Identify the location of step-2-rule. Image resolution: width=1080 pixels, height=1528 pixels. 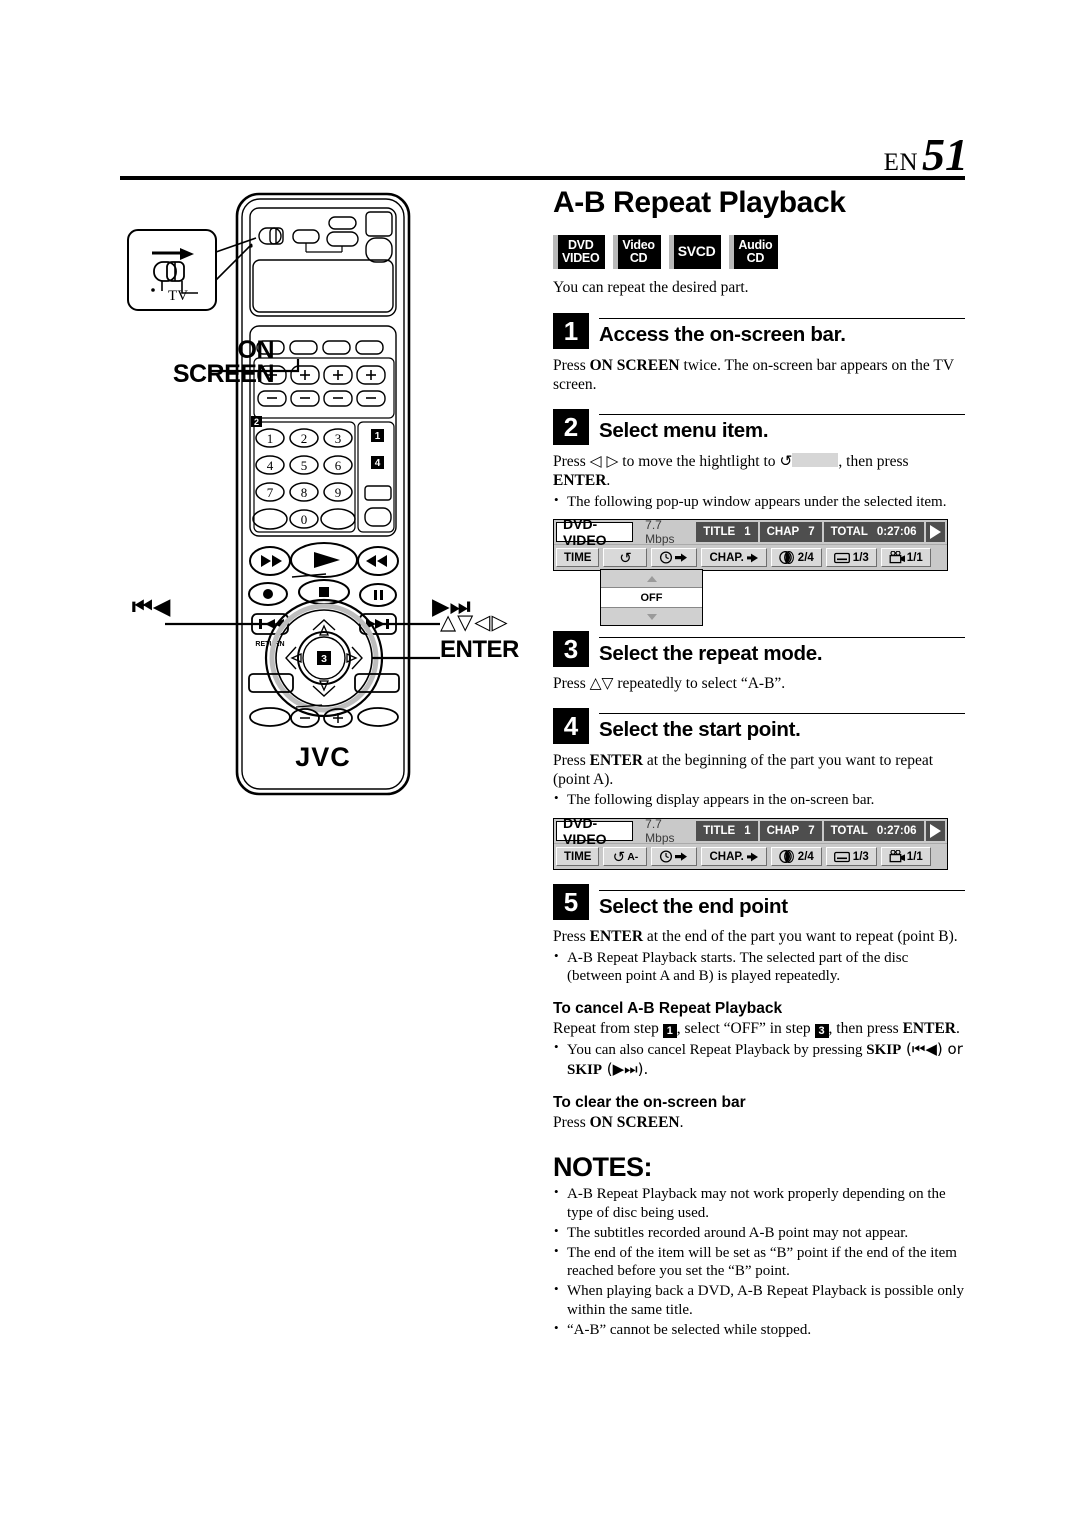
(782, 415).